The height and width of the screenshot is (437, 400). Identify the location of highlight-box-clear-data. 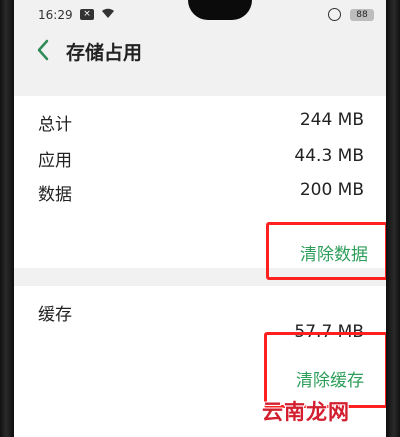
(326, 251).